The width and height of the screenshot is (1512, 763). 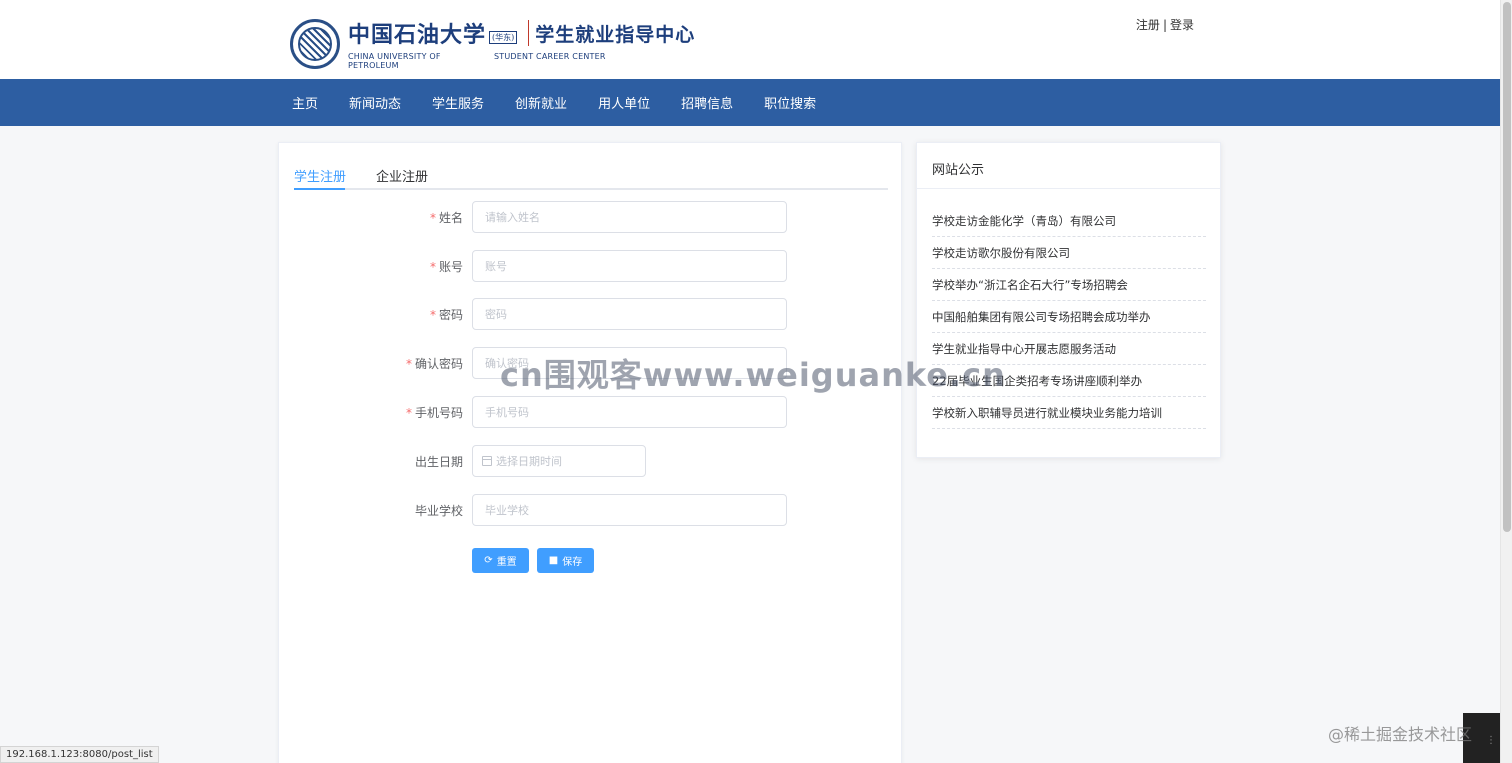 What do you see at coordinates (488, 560) in the screenshot?
I see `refresh-icon: ⟳` at bounding box center [488, 560].